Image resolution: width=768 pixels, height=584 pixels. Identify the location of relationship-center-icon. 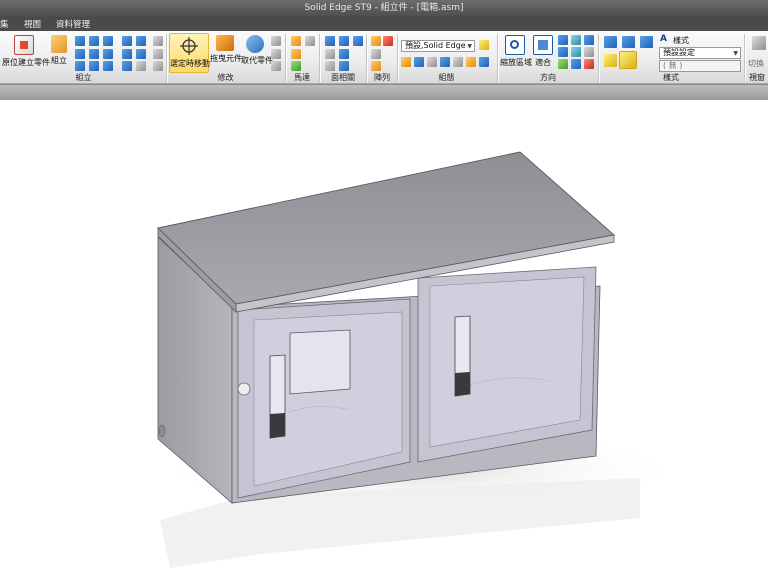
(127, 54).